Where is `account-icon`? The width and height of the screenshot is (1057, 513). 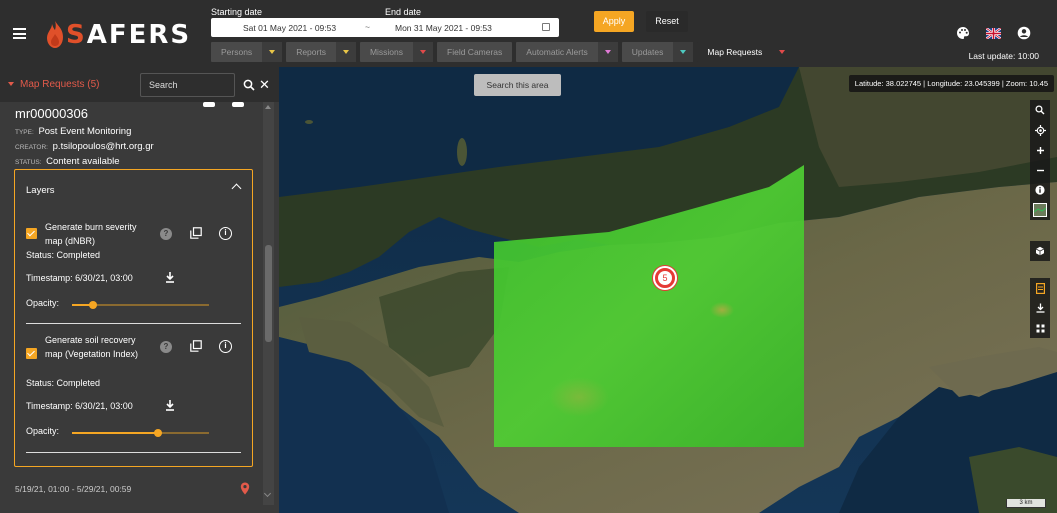 account-icon is located at coordinates (1024, 33).